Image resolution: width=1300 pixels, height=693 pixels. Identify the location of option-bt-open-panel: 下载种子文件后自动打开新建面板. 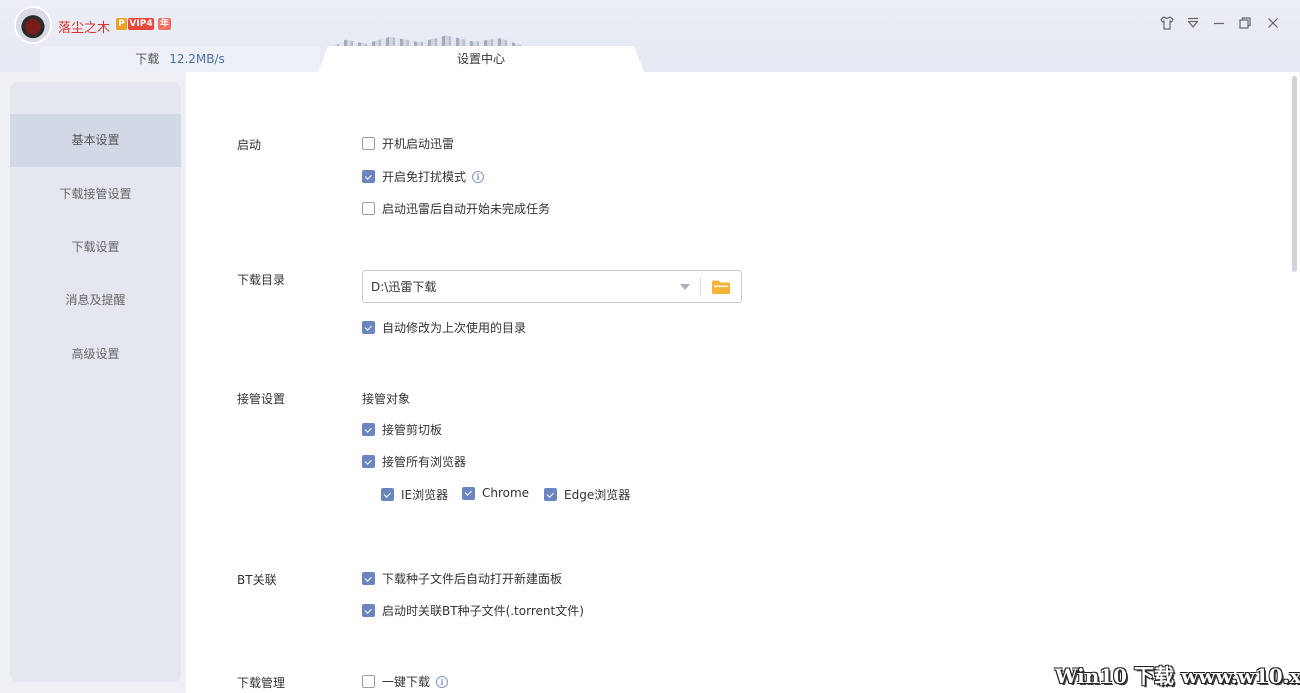
(462, 578).